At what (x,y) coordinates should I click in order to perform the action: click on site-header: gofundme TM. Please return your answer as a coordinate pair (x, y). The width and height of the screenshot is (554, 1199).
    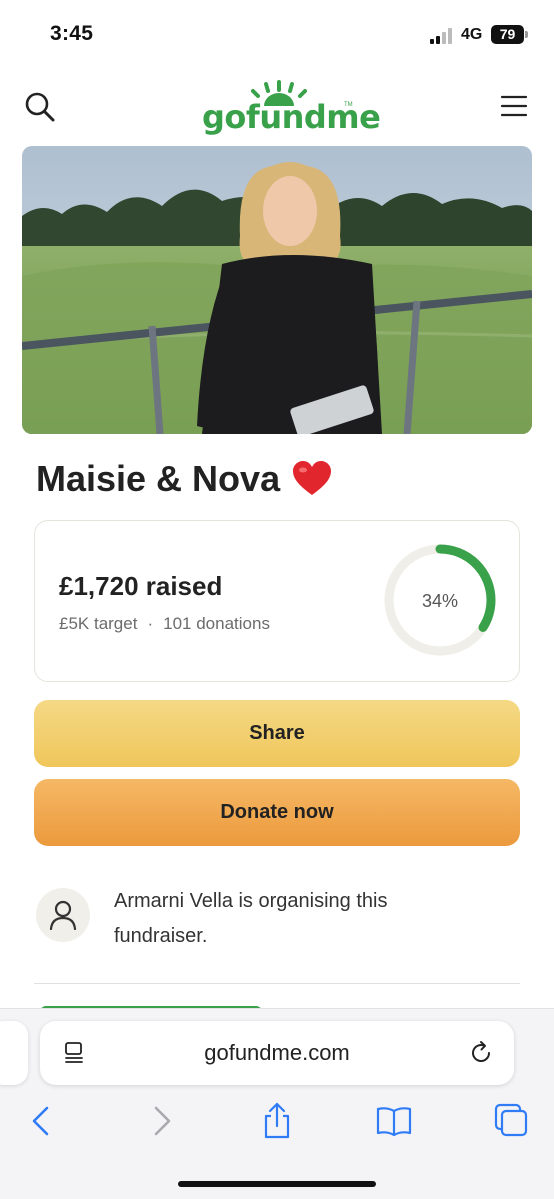
    Looking at the image, I should click on (277, 107).